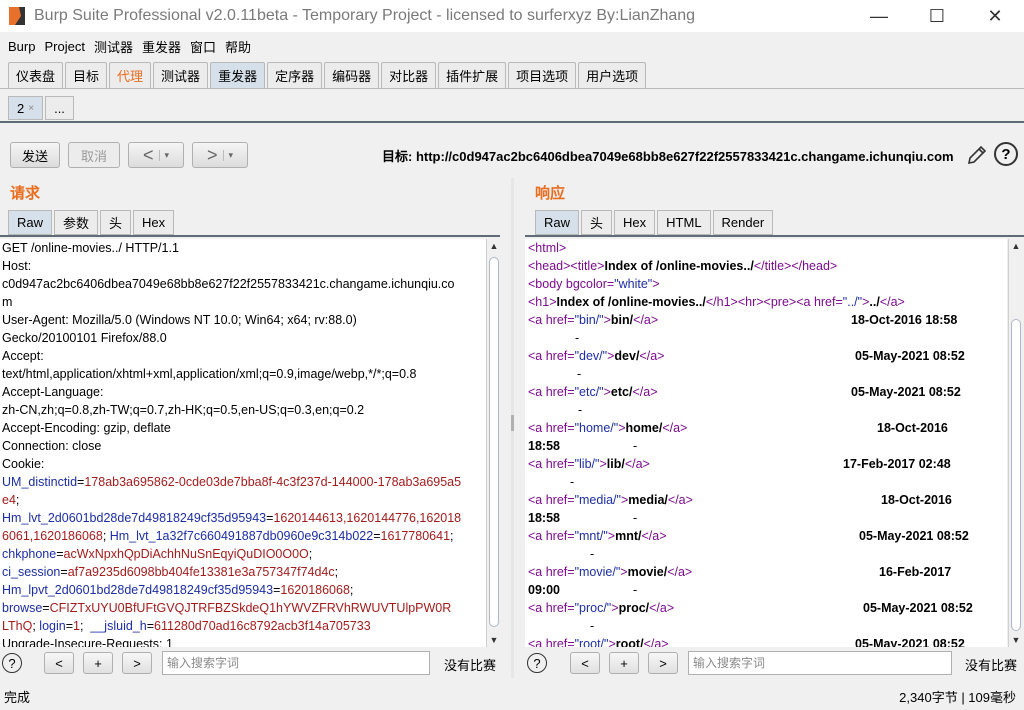  Describe the element at coordinates (17, 697) in the screenshot. I see `status-text: 完成` at that location.